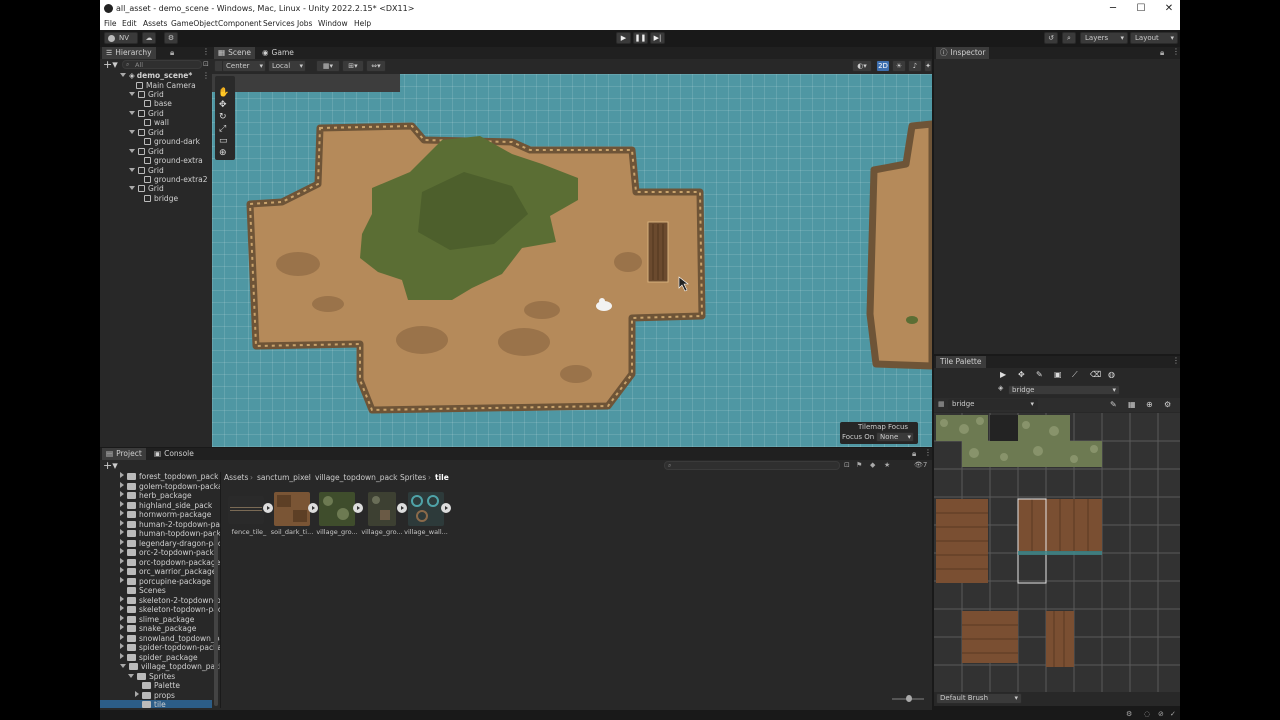 This screenshot has height=720, width=1280. What do you see at coordinates (129, 23) in the screenshot?
I see `menu-edit: Edit` at bounding box center [129, 23].